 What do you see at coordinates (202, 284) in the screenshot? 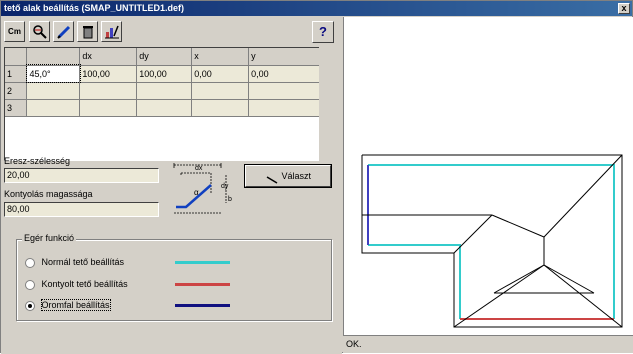
I see `hip-roof-color-line` at bounding box center [202, 284].